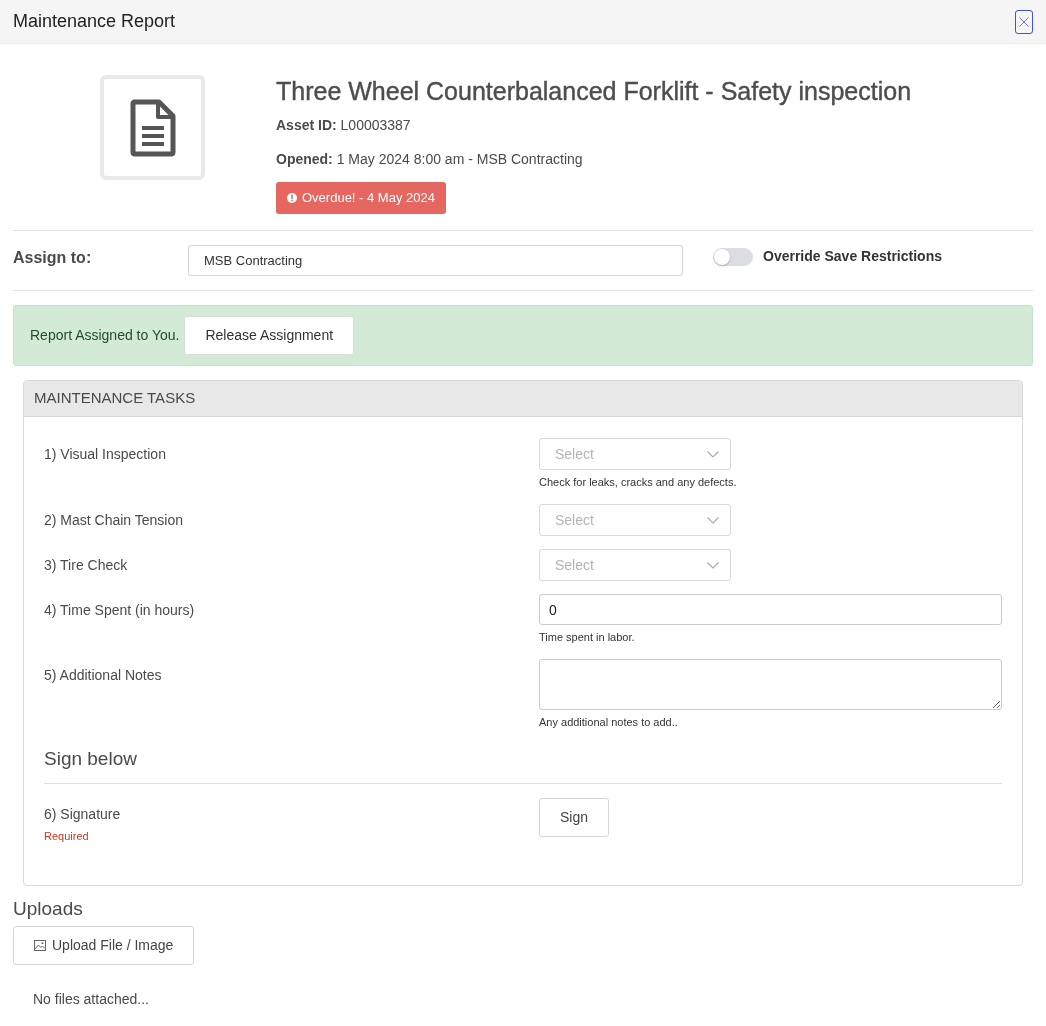 The width and height of the screenshot is (1046, 1026). I want to click on release-assignment-button: Release Assignment, so click(269, 335).